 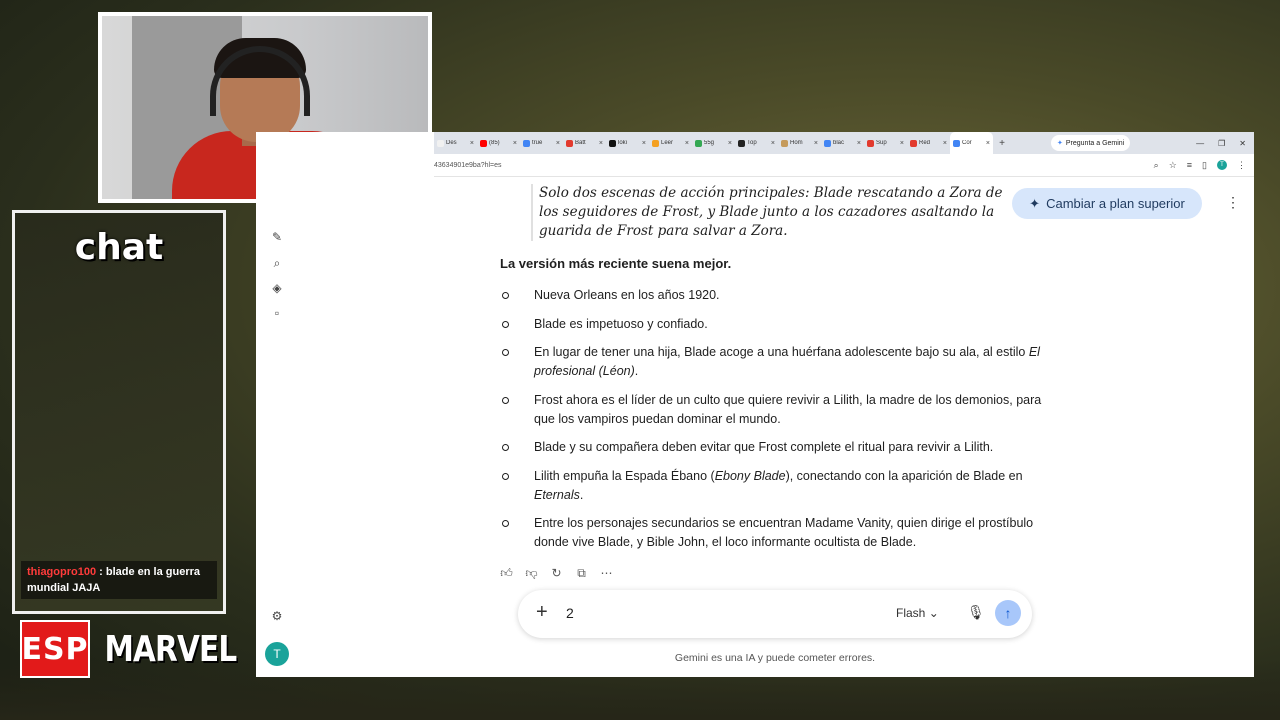 I want to click on browser-tab: Top ×, so click(x=756, y=143).